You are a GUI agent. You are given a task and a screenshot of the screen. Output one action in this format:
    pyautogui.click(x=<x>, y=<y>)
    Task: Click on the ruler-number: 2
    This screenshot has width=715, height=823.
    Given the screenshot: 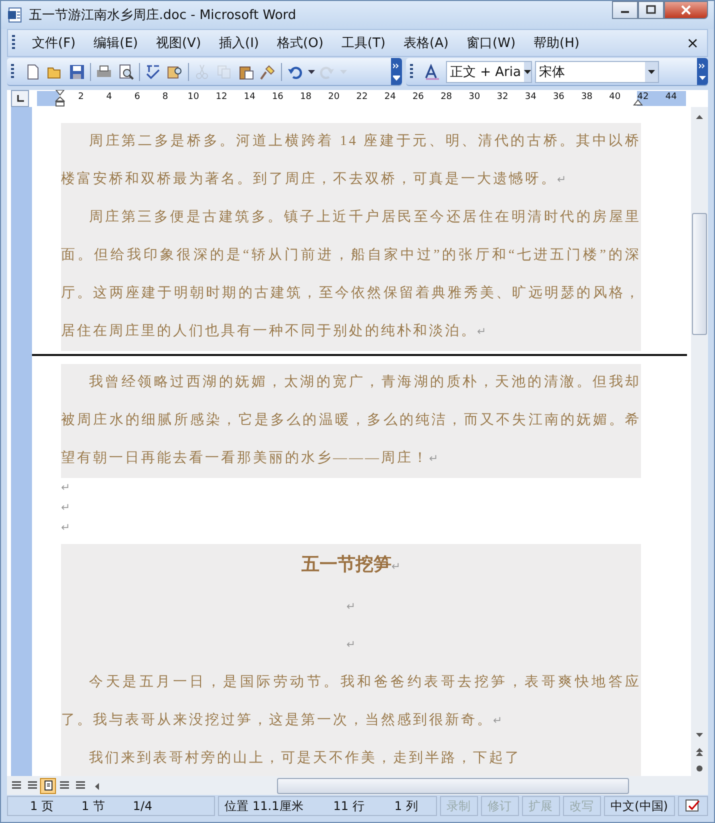 What is the action you would take?
    pyautogui.click(x=81, y=97)
    